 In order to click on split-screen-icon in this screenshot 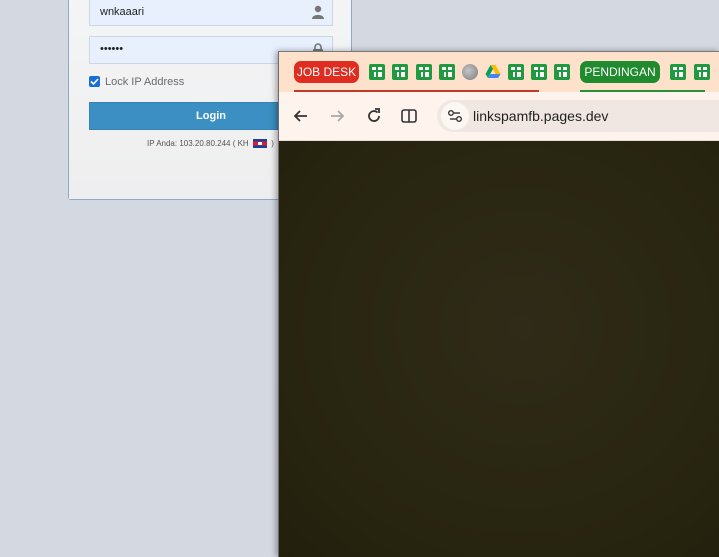, I will do `click(409, 116)`.